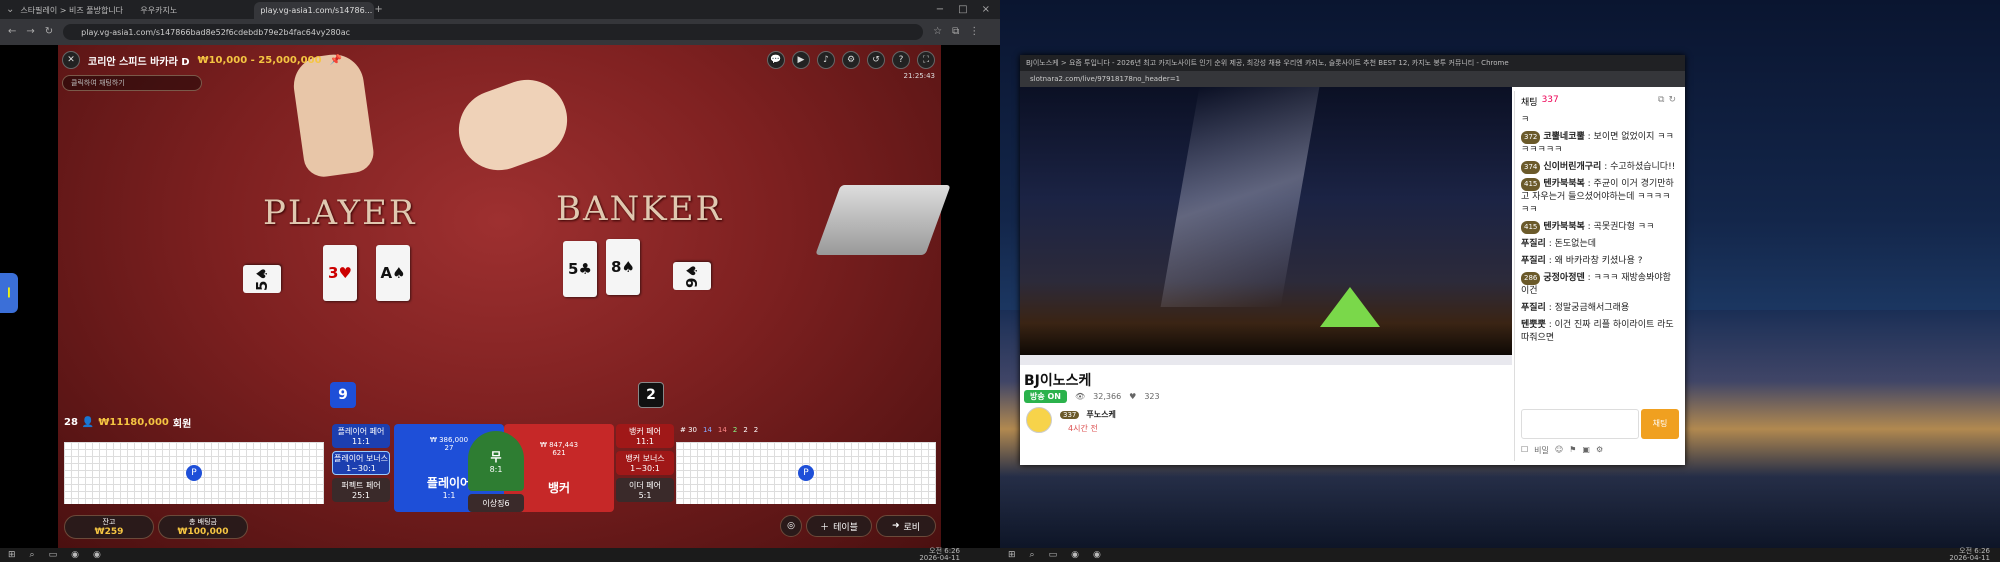  What do you see at coordinates (901, 60) in the screenshot?
I see `help-icon: ?` at bounding box center [901, 60].